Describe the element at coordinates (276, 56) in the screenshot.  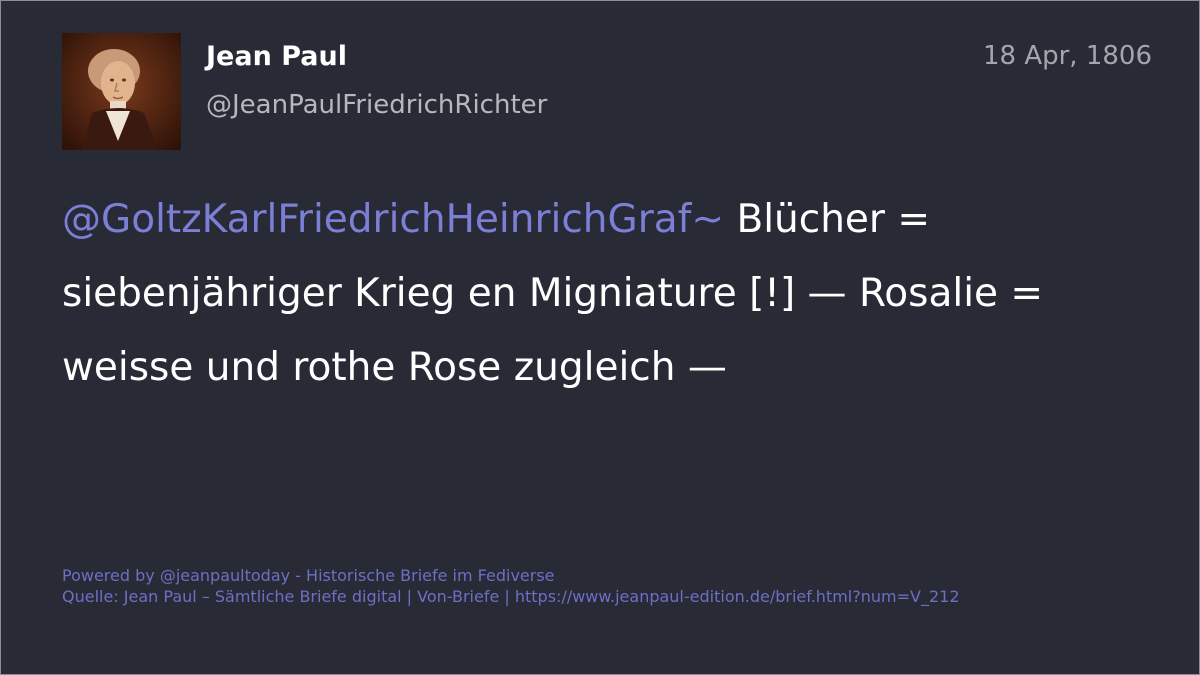
I see `author-name: Jean Paul` at that location.